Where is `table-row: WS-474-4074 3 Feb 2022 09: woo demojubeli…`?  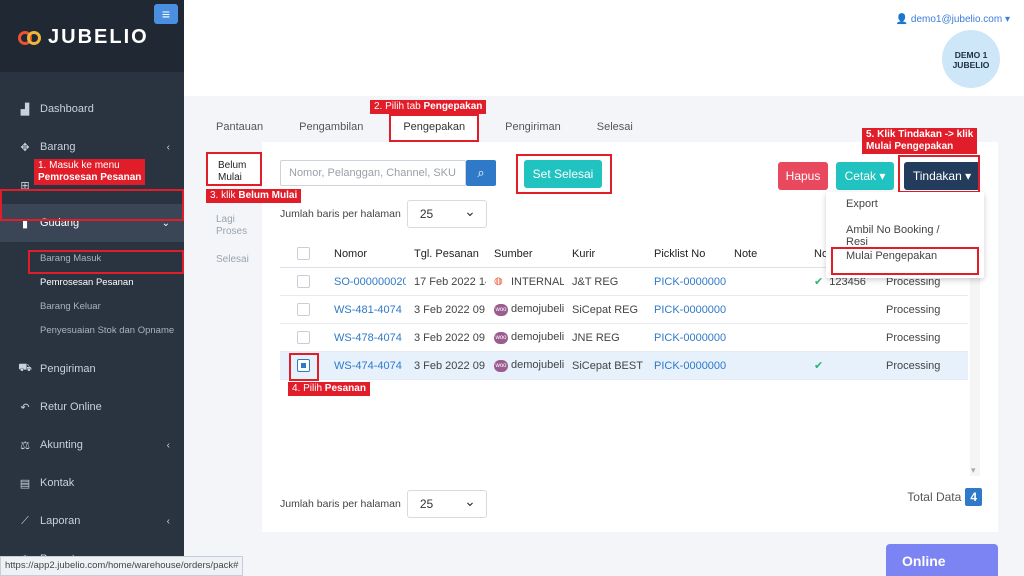
table-row: WS-474-4074 3 Feb 2022 09: woo demojubeli… is located at coordinates (624, 366).